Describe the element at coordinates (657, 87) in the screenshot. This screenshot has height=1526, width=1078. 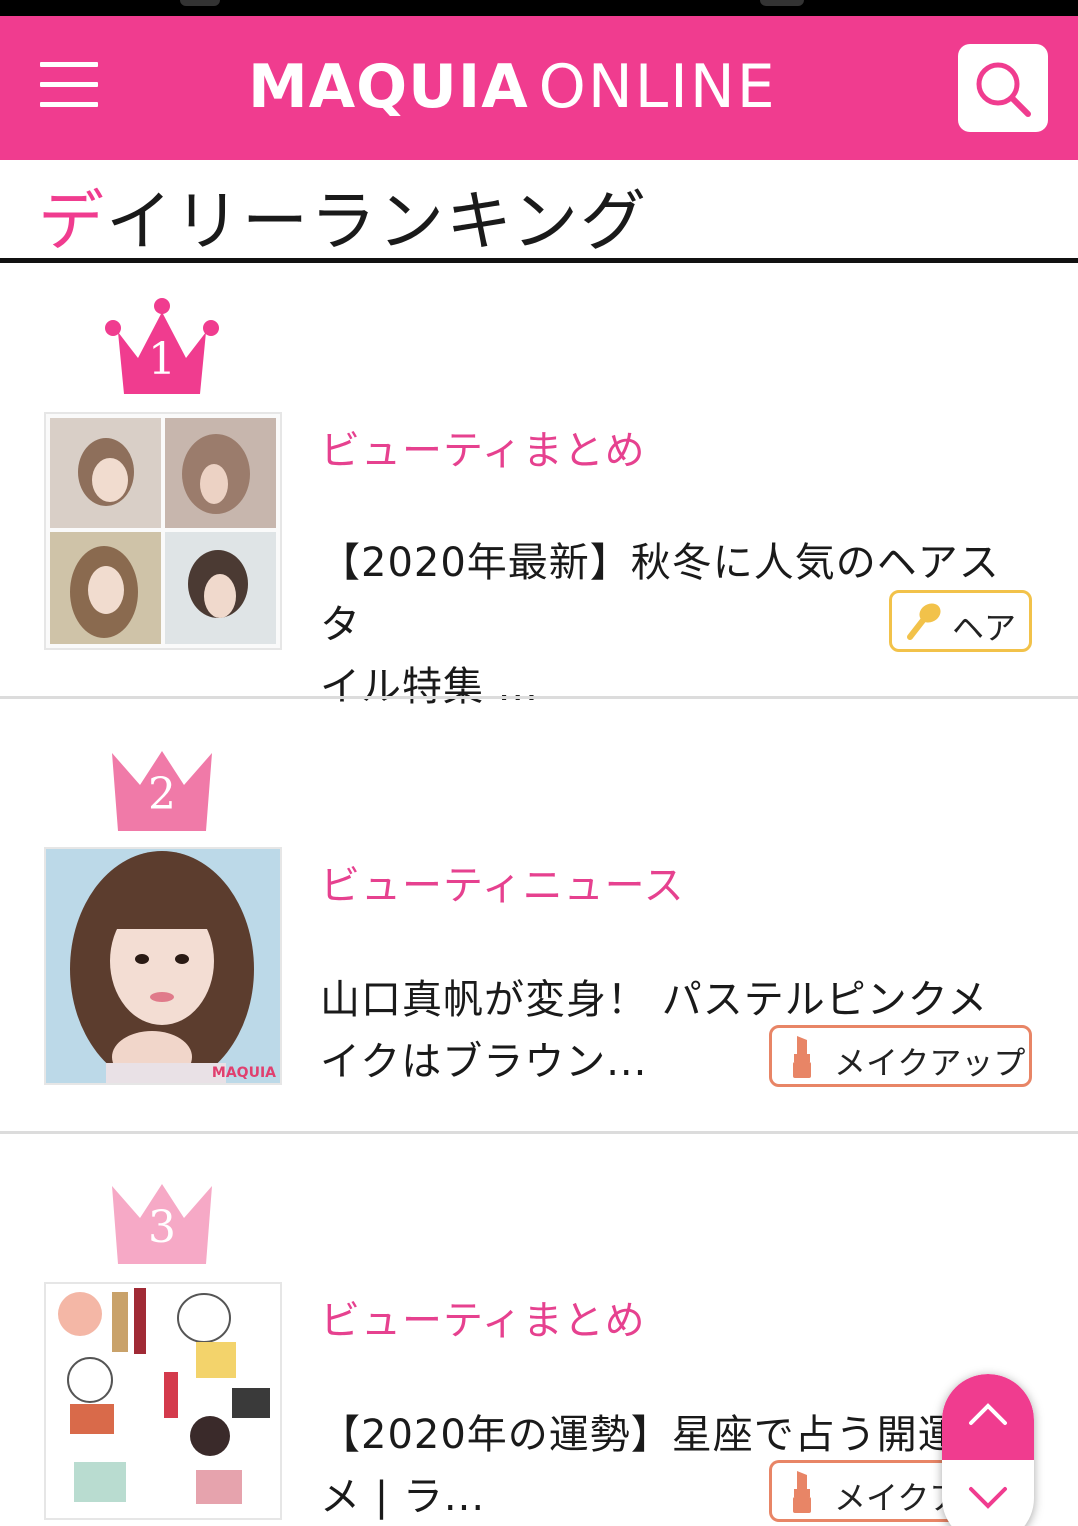
I see `logo-light-text: ONLINE` at that location.